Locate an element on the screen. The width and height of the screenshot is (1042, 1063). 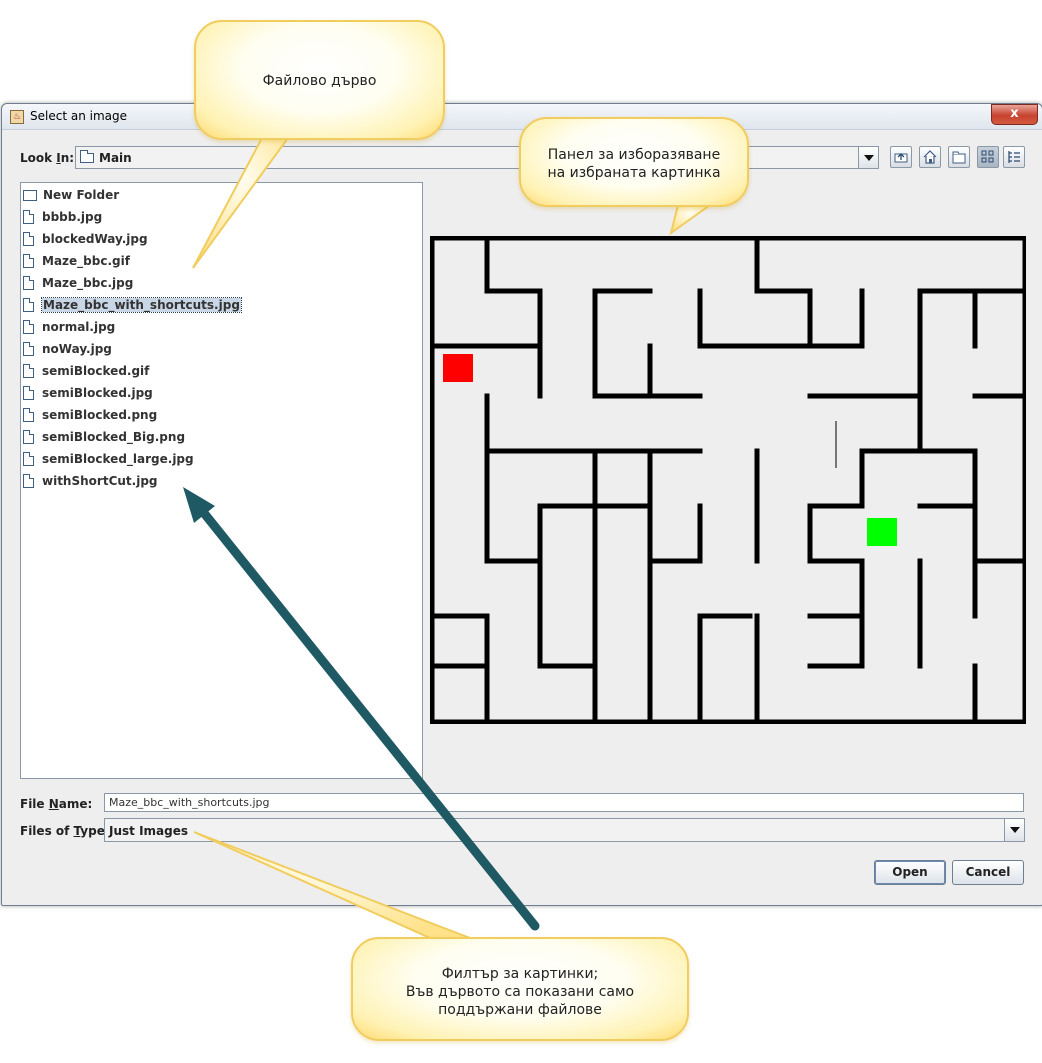
file-tree-callout-tail is located at coordinates (241, 203).